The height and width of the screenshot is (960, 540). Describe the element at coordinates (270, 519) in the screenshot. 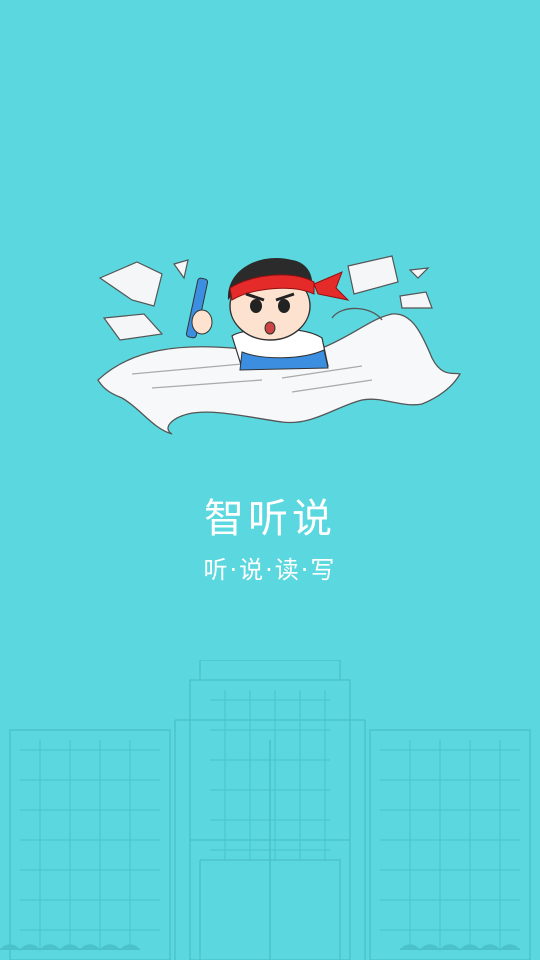

I see `app-title: 智听说` at that location.